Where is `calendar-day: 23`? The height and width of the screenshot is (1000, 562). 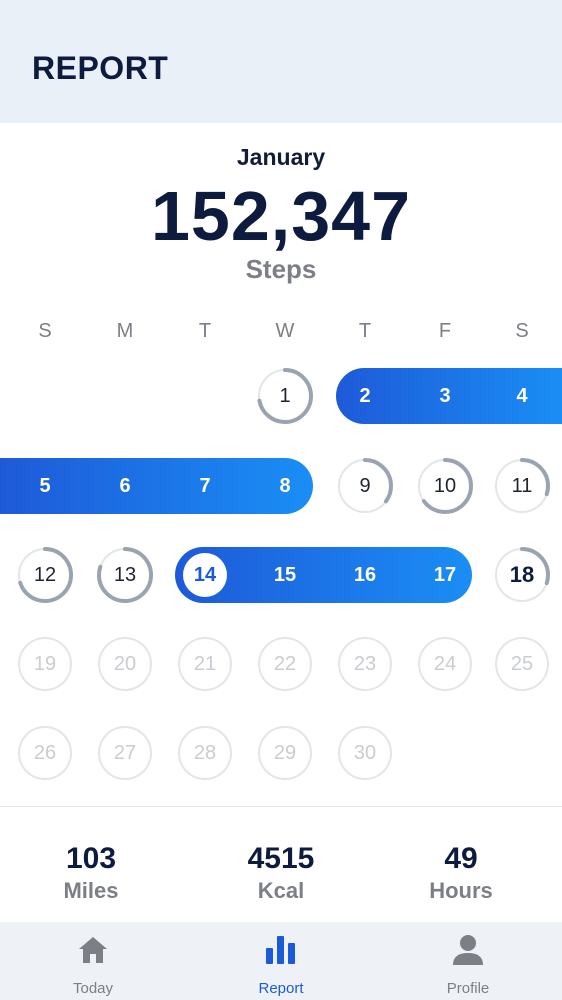
calendar-day: 23 is located at coordinates (365, 664).